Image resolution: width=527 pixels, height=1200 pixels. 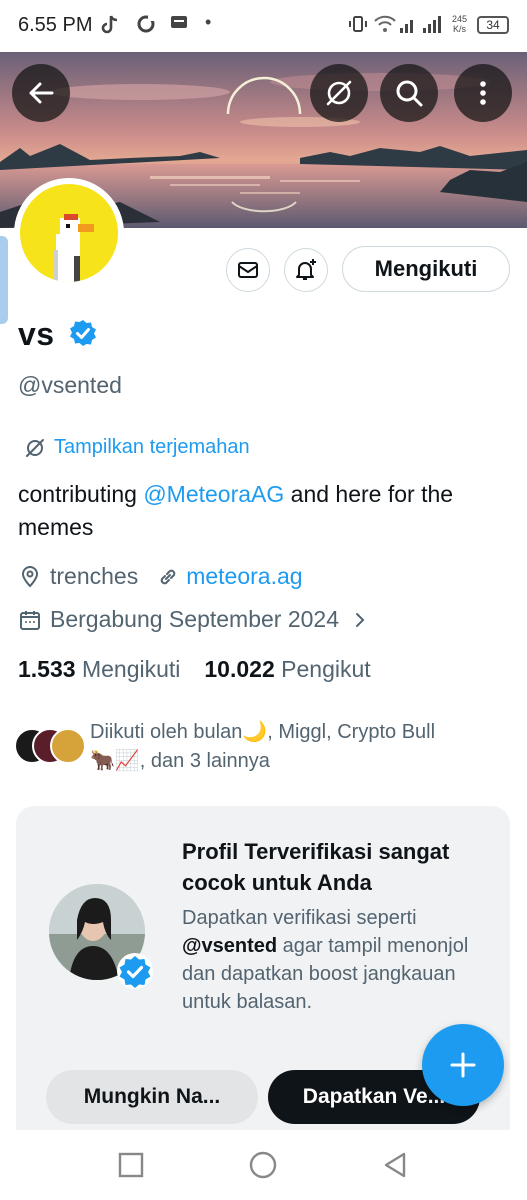 I want to click on translate-profile-button, so click(x=339, y=93).